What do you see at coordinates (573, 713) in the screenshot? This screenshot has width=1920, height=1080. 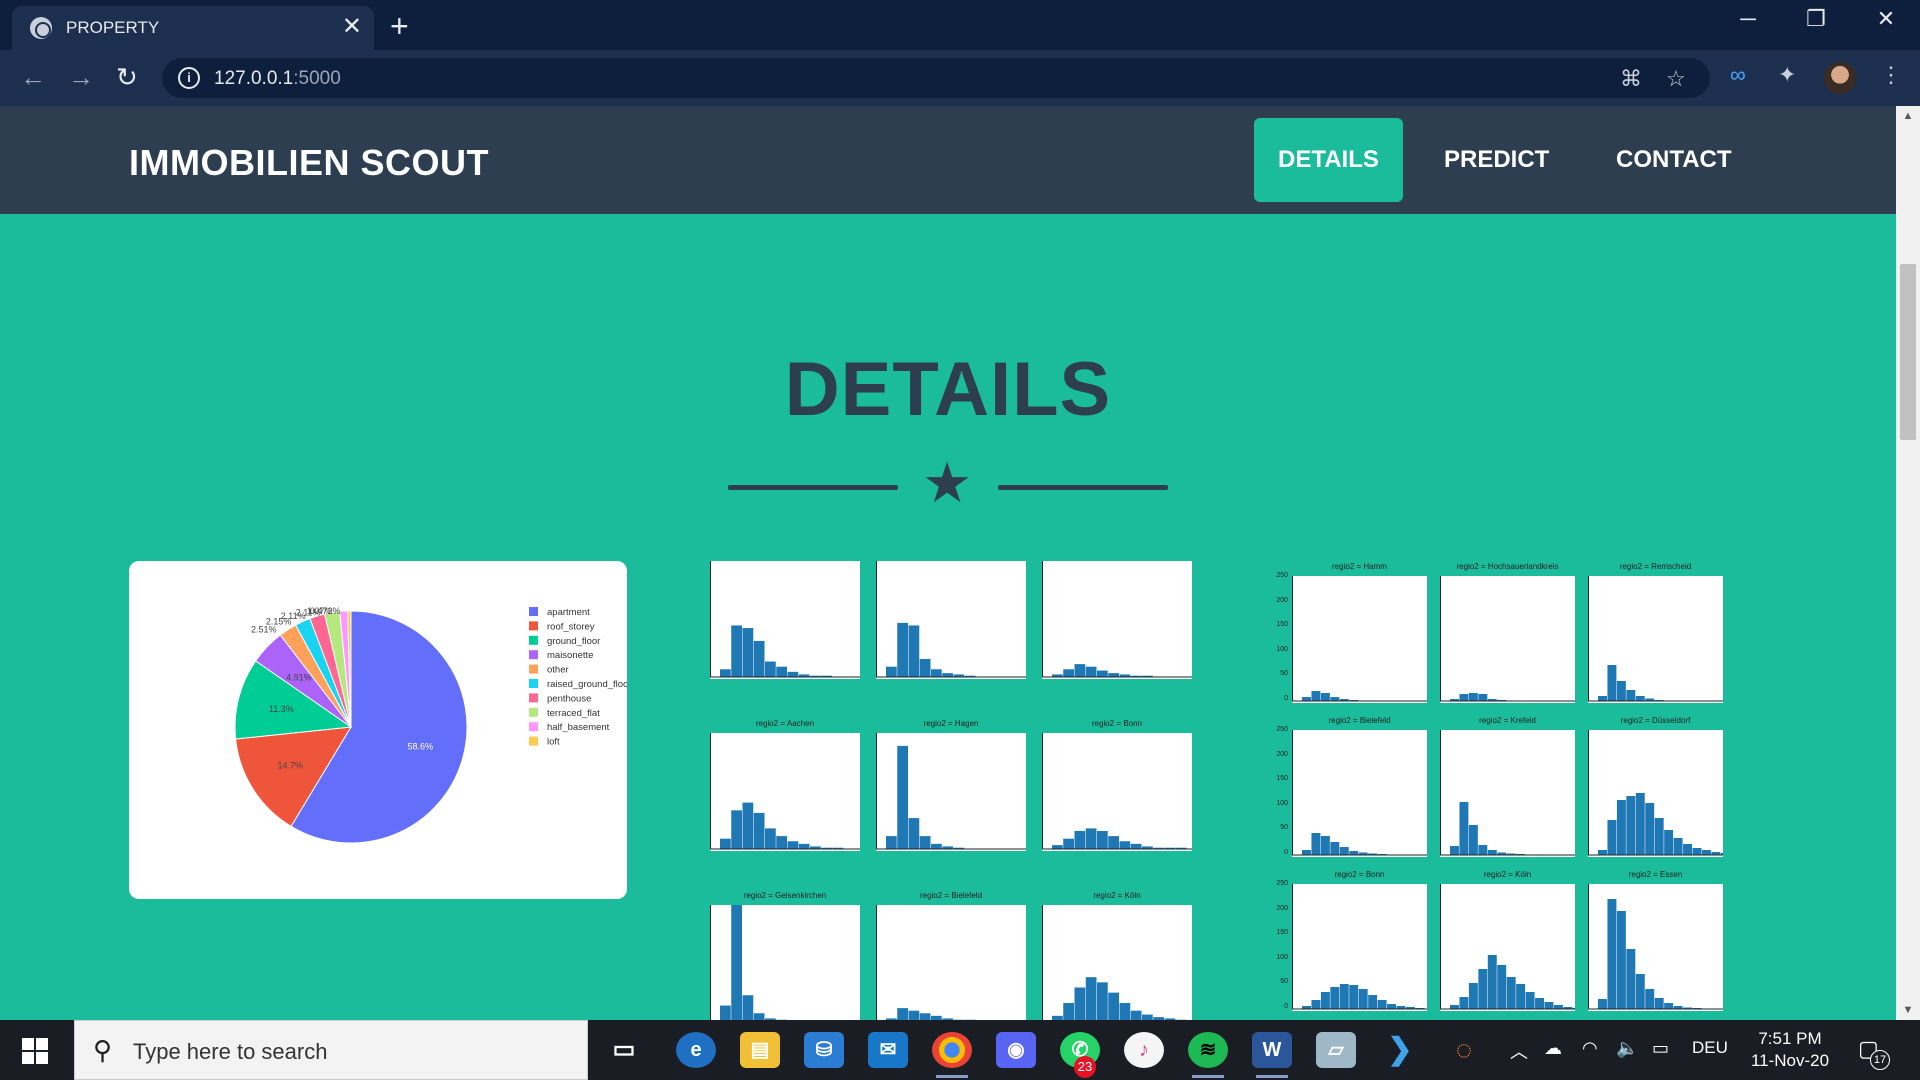 I see `legend-item-terraced_flat: terraced_flat` at bounding box center [573, 713].